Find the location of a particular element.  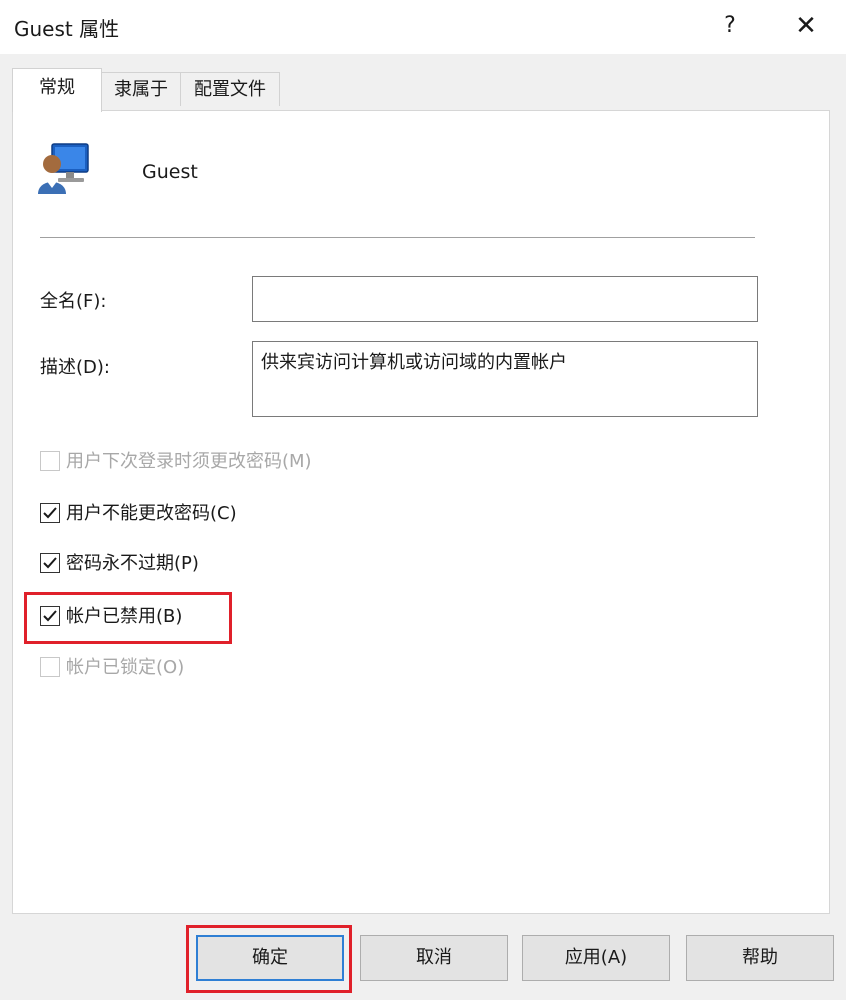

description-label: 描述(D): is located at coordinates (75, 367).